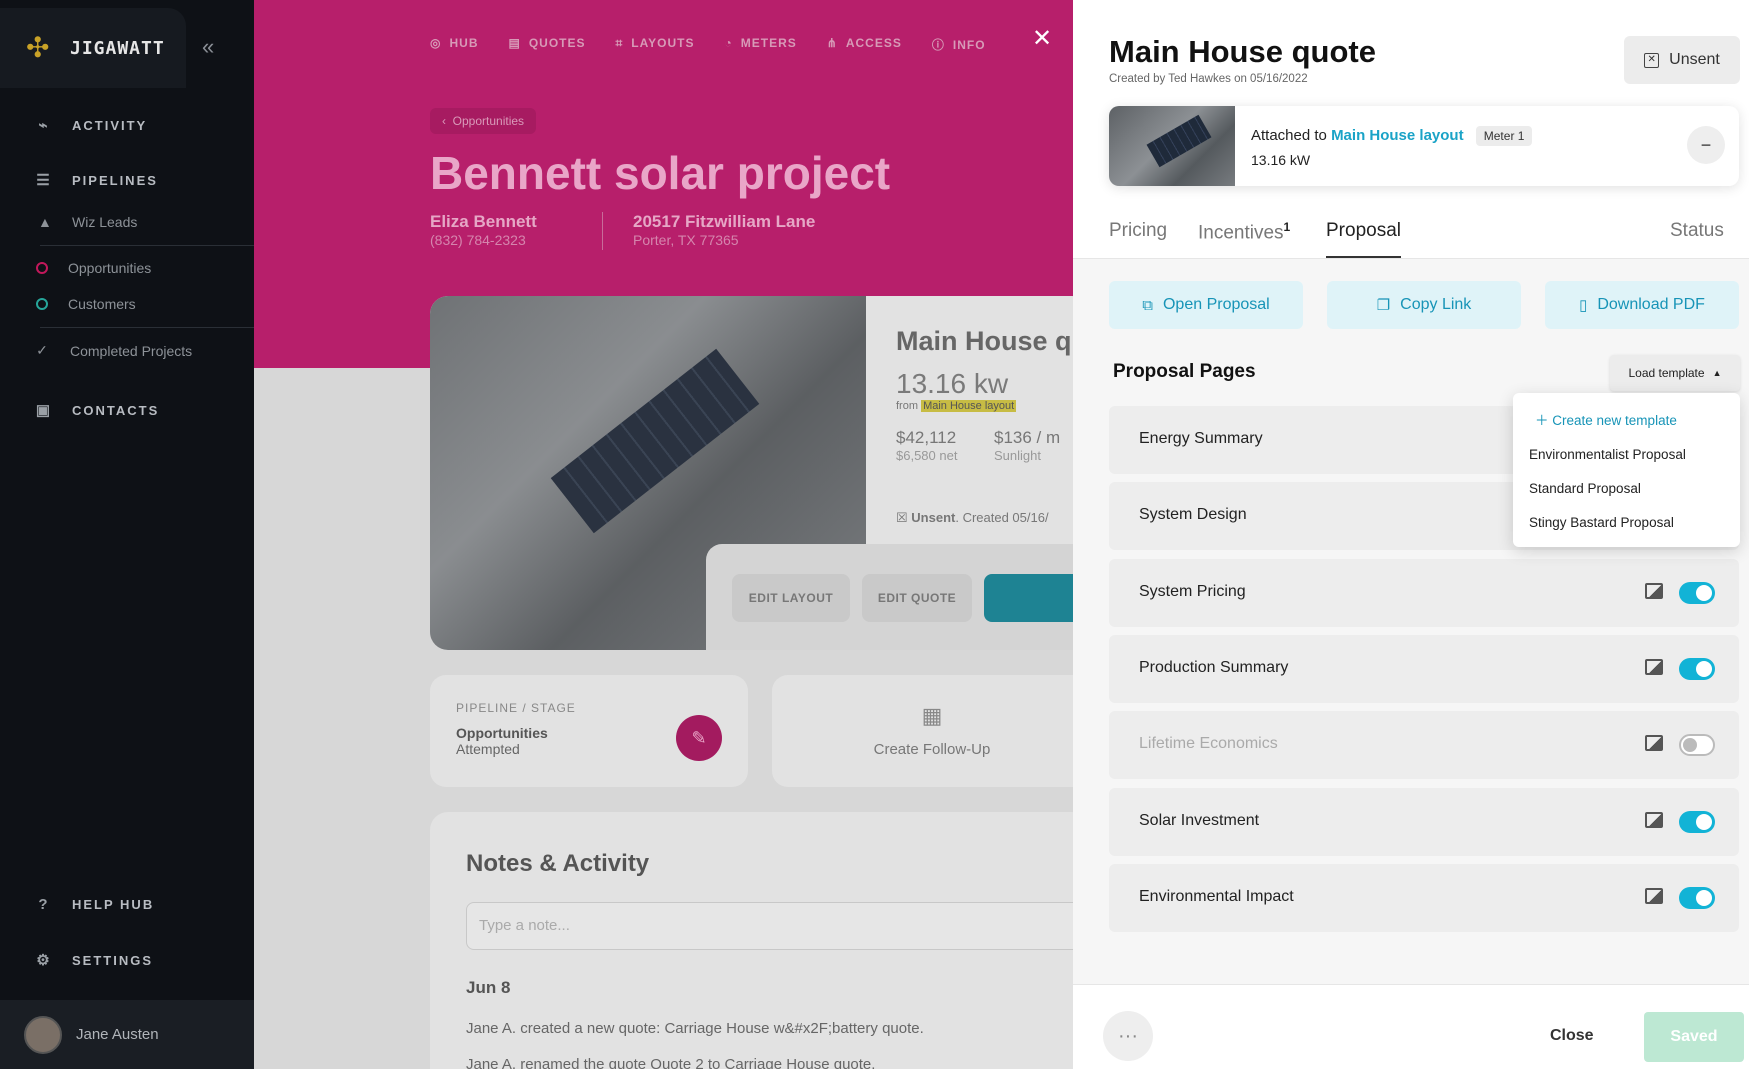  What do you see at coordinates (873, 43) in the screenshot?
I see `tab-label: ACCESS` at bounding box center [873, 43].